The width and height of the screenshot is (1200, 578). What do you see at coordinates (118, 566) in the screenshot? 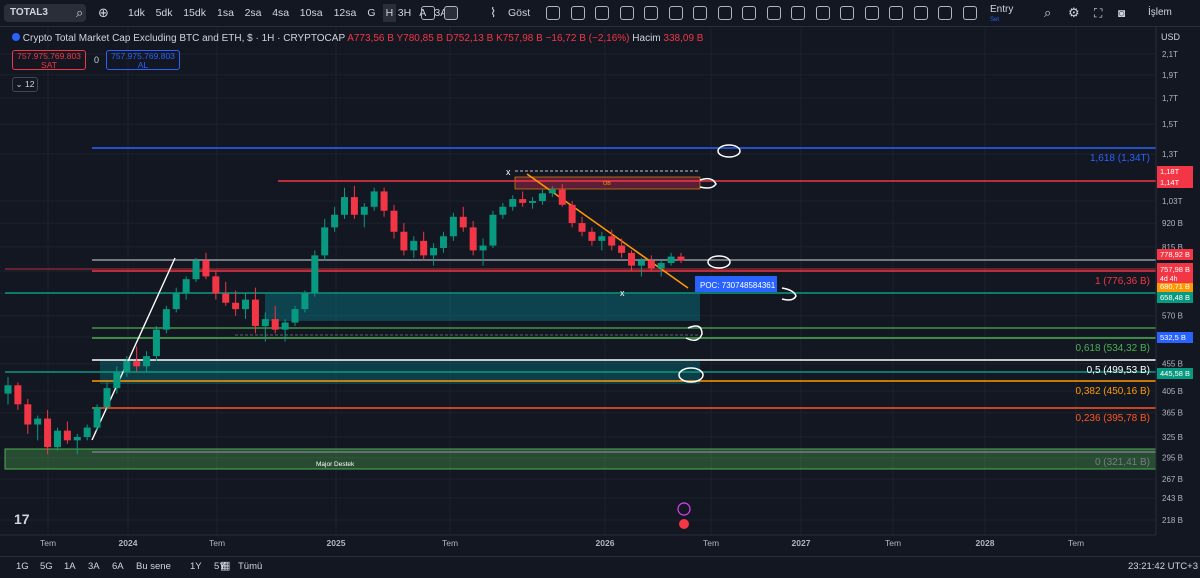
I see `range-6A: 6A` at bounding box center [118, 566].